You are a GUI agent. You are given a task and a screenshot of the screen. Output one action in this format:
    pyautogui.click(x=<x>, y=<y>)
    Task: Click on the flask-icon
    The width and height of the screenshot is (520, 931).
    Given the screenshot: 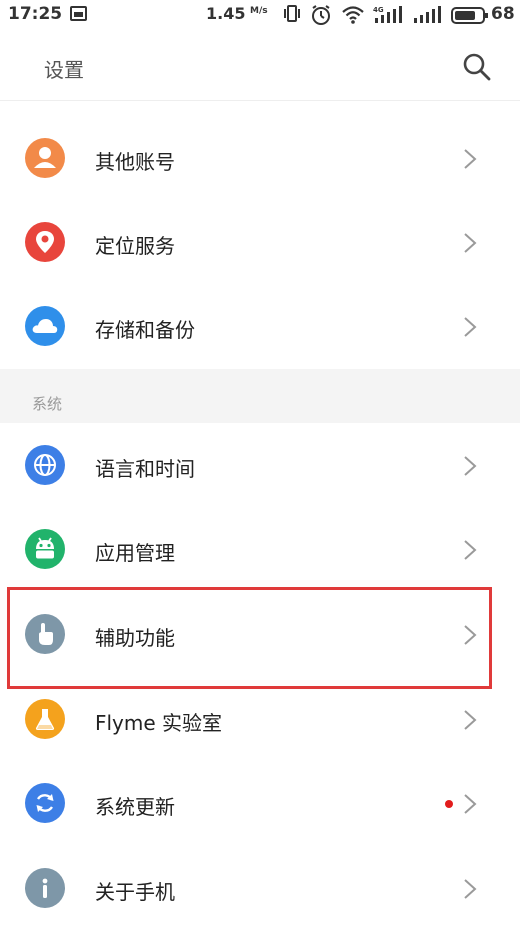 What is the action you would take?
    pyautogui.click(x=45, y=719)
    